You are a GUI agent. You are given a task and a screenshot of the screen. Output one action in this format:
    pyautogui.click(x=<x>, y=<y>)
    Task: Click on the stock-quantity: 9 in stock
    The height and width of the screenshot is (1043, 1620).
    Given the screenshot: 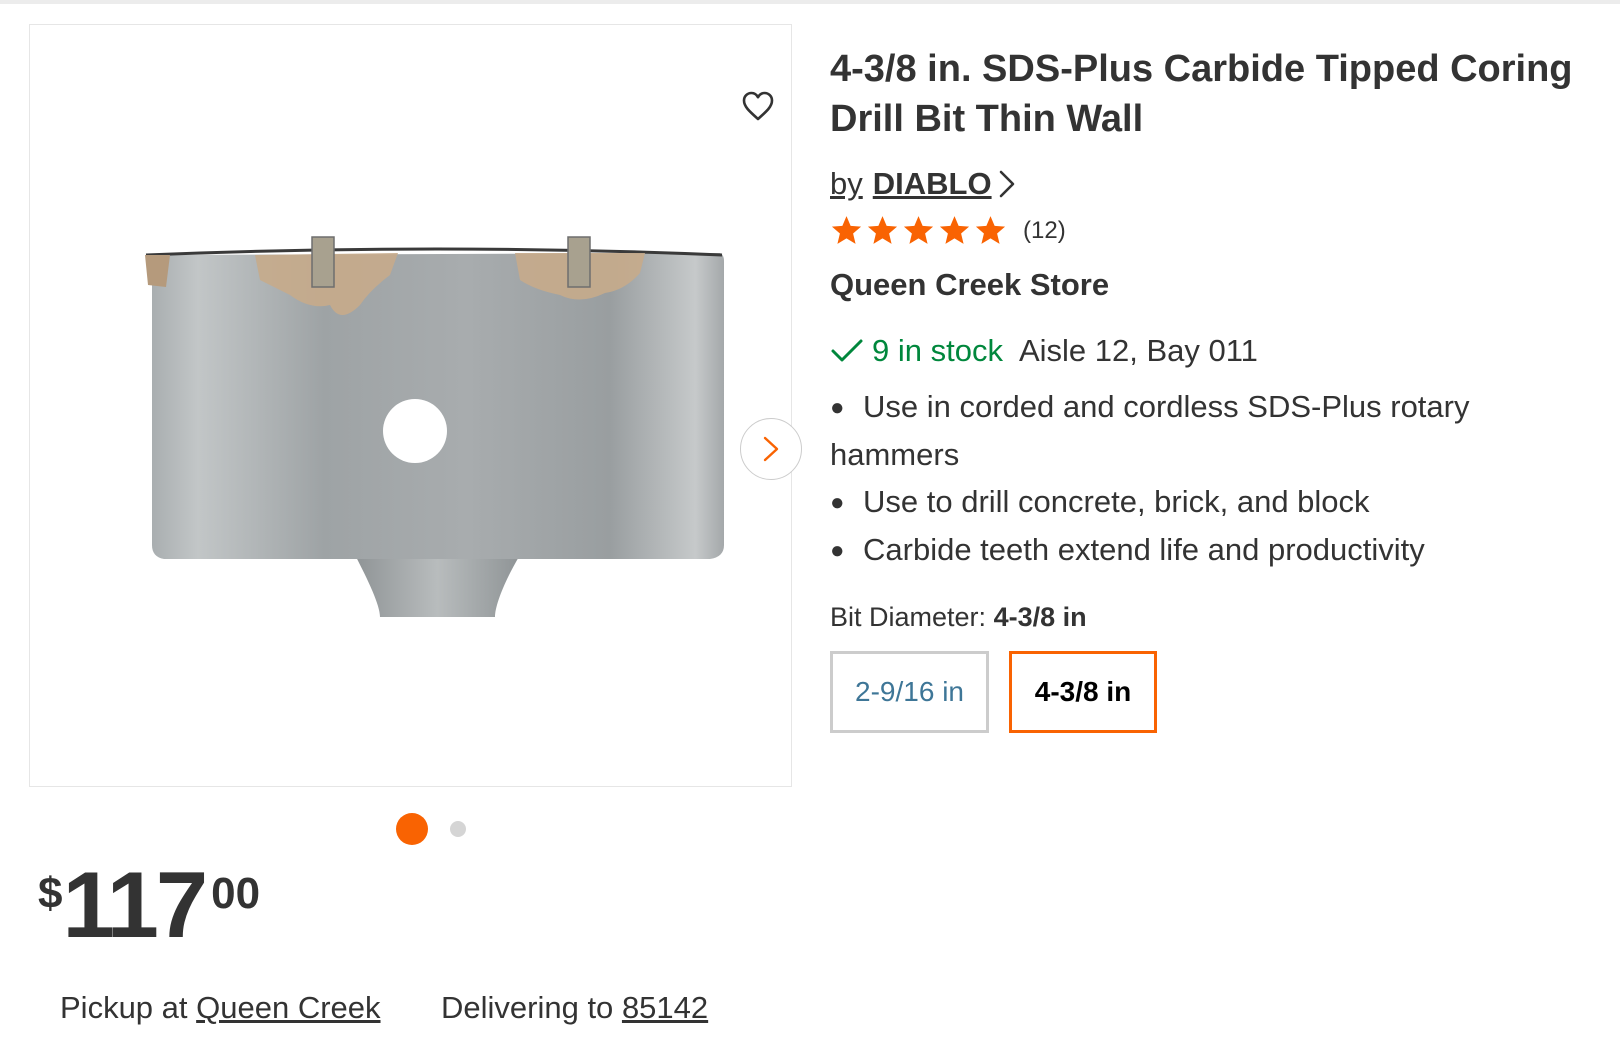 What is the action you would take?
    pyautogui.click(x=937, y=350)
    